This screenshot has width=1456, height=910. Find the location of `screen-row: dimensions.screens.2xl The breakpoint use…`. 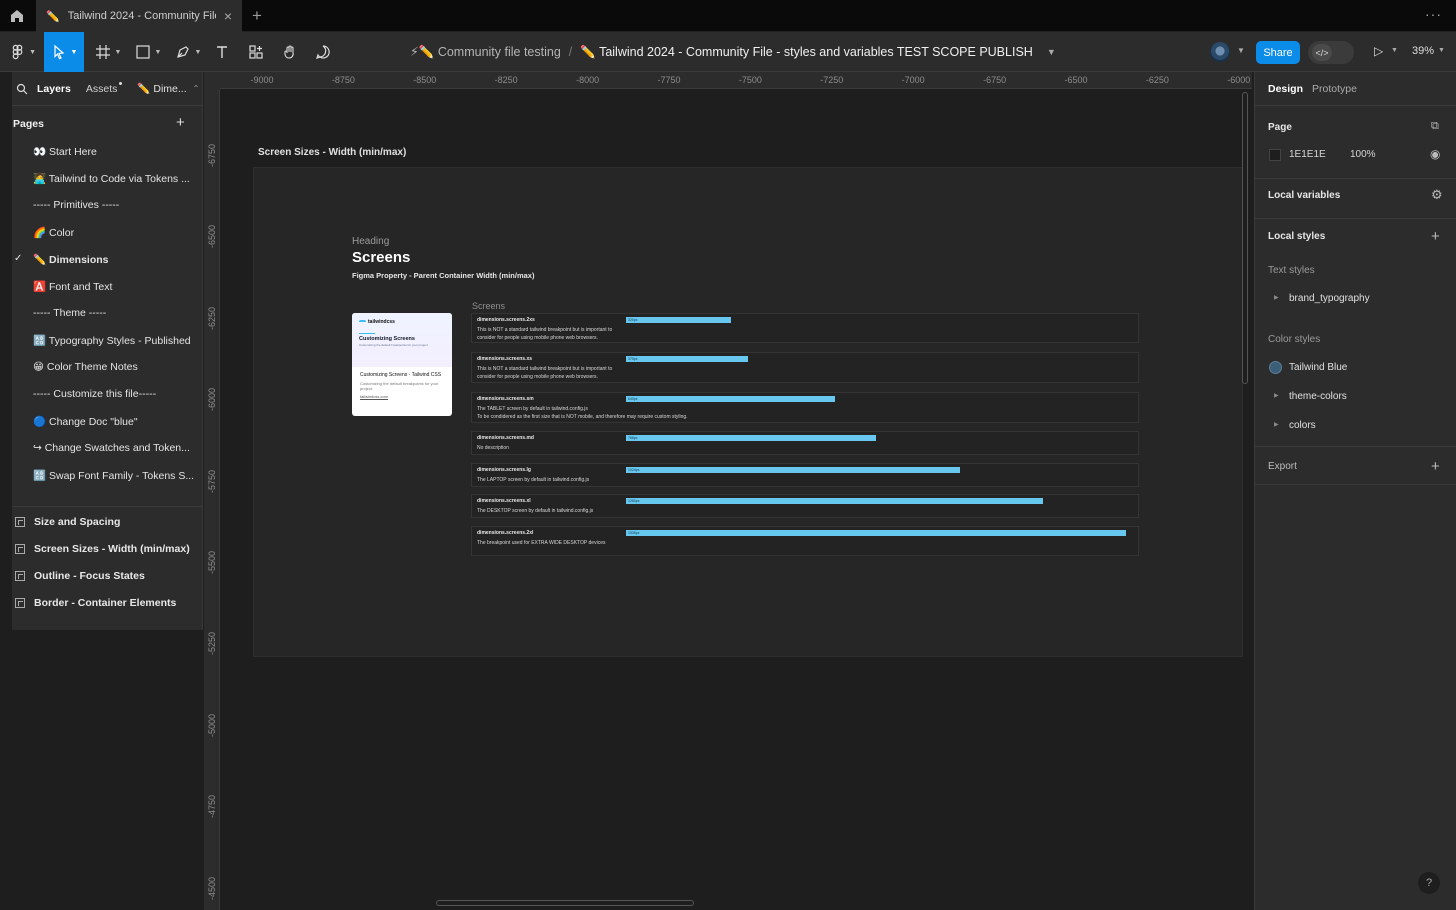

screen-row: dimensions.screens.2xl The breakpoint use… is located at coordinates (805, 541).